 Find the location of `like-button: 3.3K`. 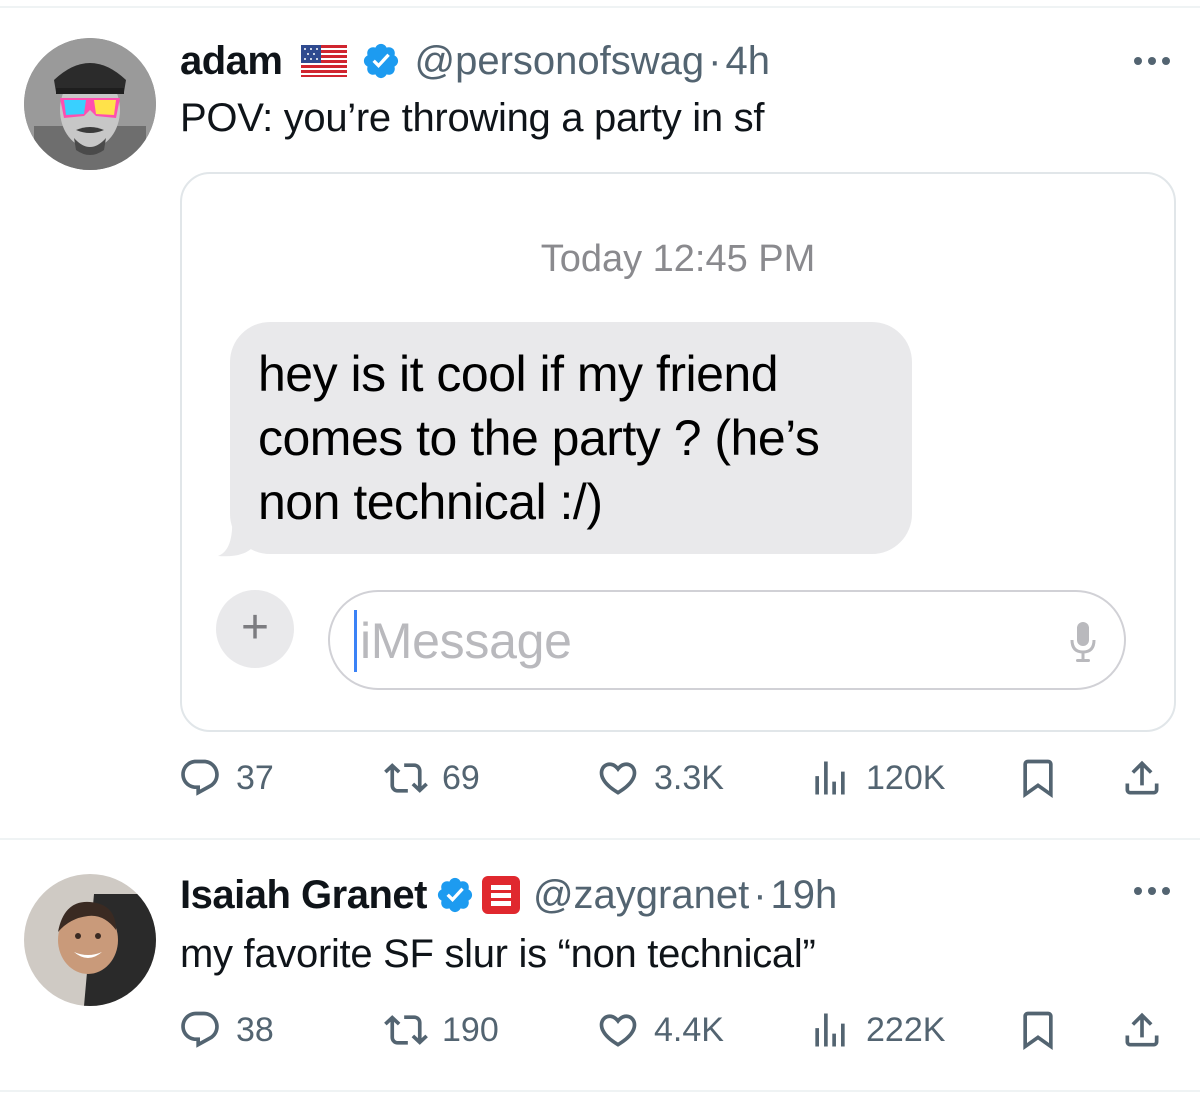

like-button: 3.3K is located at coordinates (660, 778).